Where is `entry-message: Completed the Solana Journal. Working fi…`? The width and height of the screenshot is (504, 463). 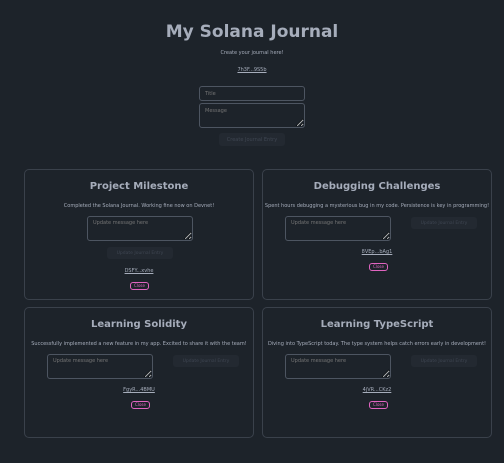 entry-message: Completed the Solana Journal. Working fi… is located at coordinates (139, 206).